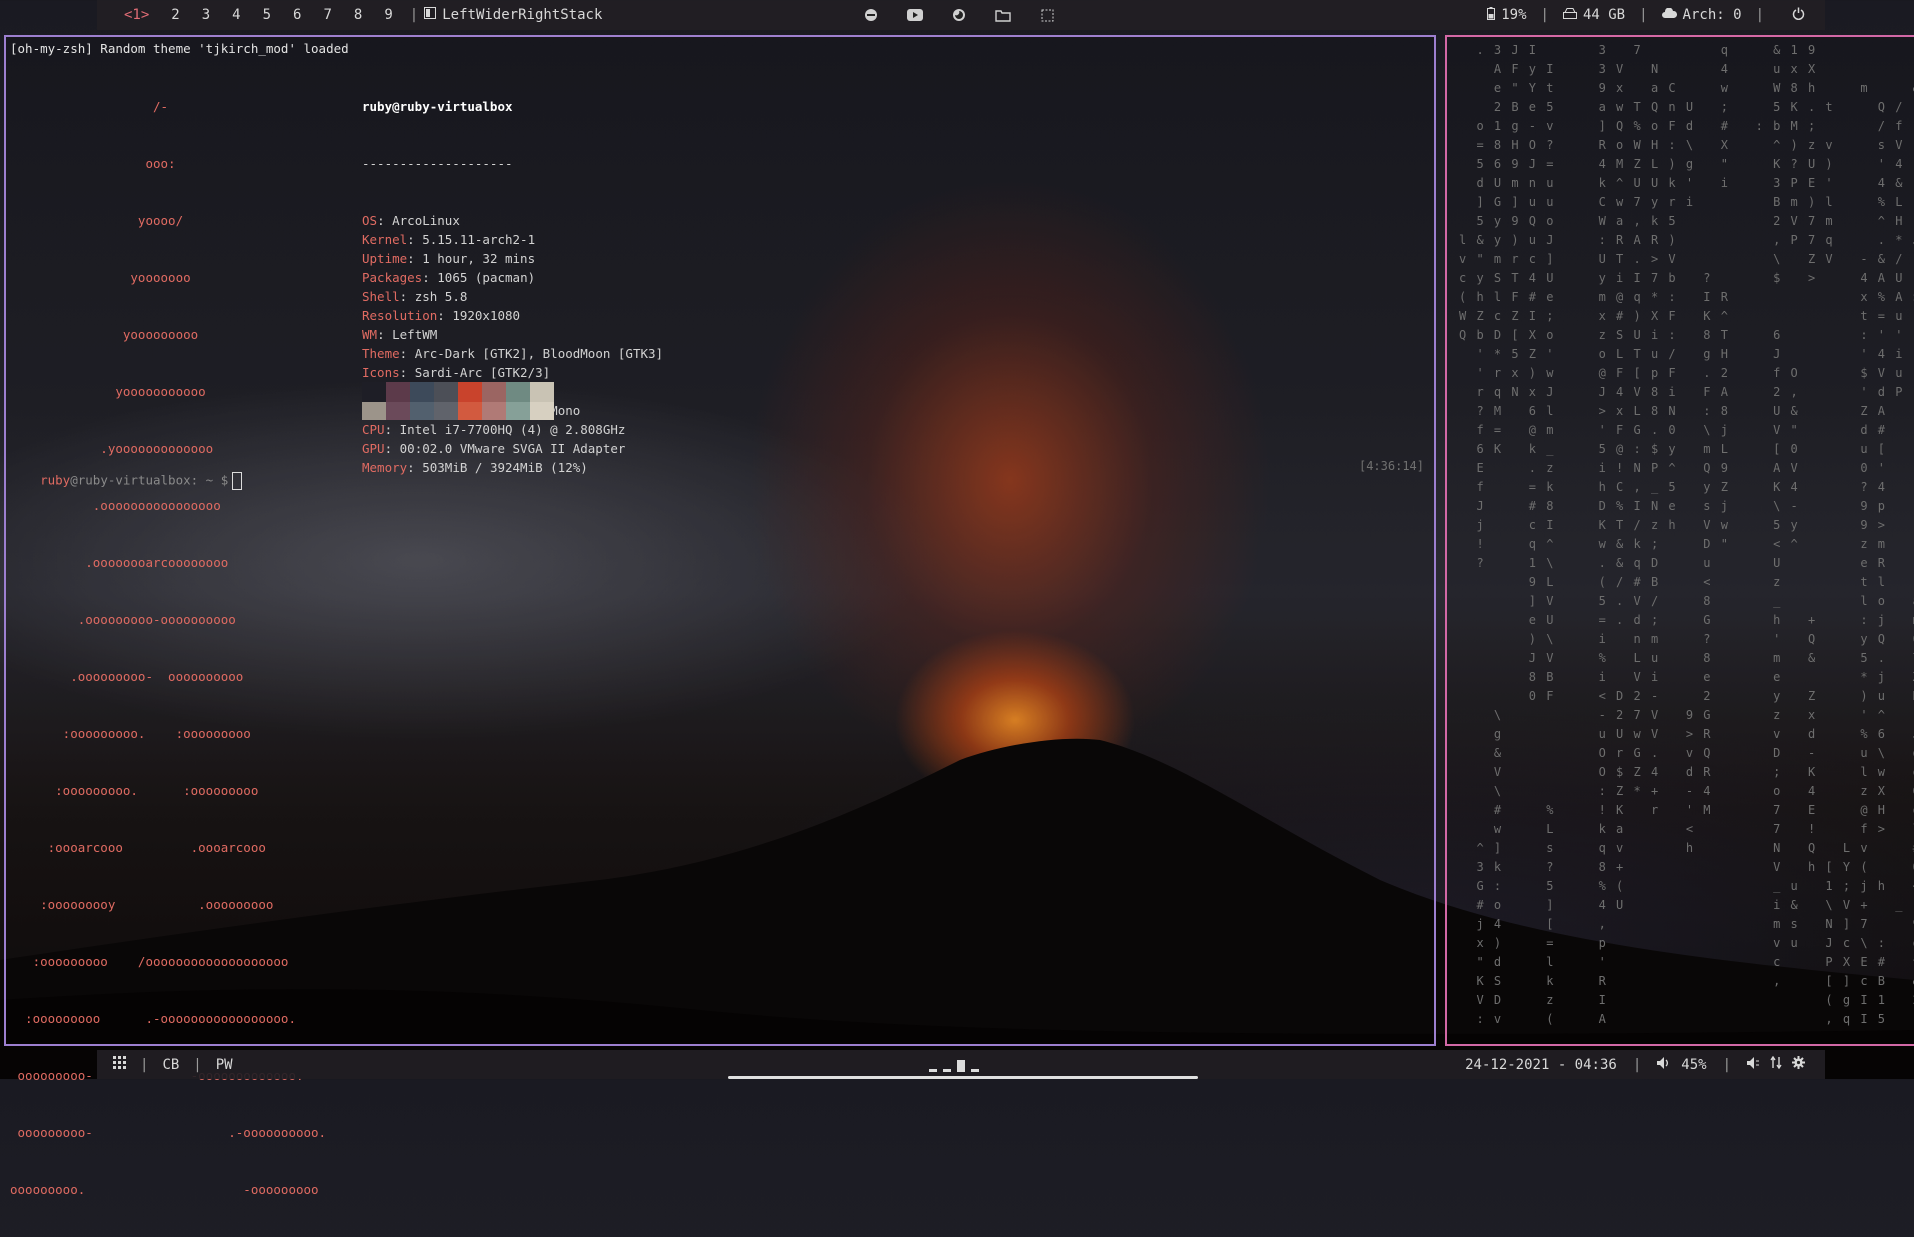  What do you see at coordinates (539, 353) in the screenshot?
I see `info-value: Arc-Dark [GTK2], BloodMoon [GTK3]` at bounding box center [539, 353].